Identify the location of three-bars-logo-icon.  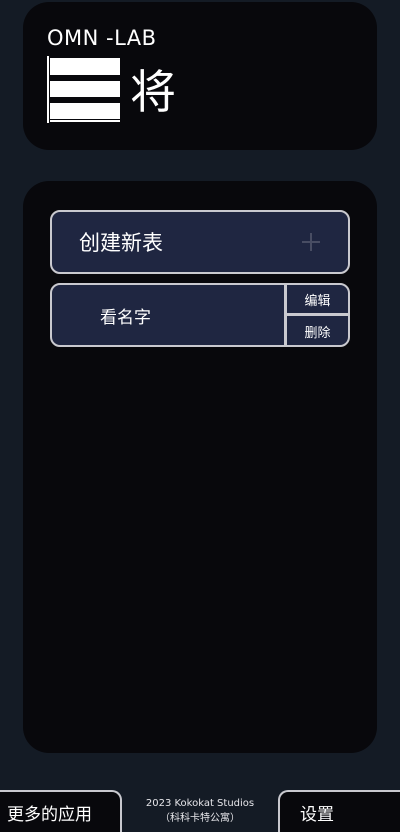
(83, 89).